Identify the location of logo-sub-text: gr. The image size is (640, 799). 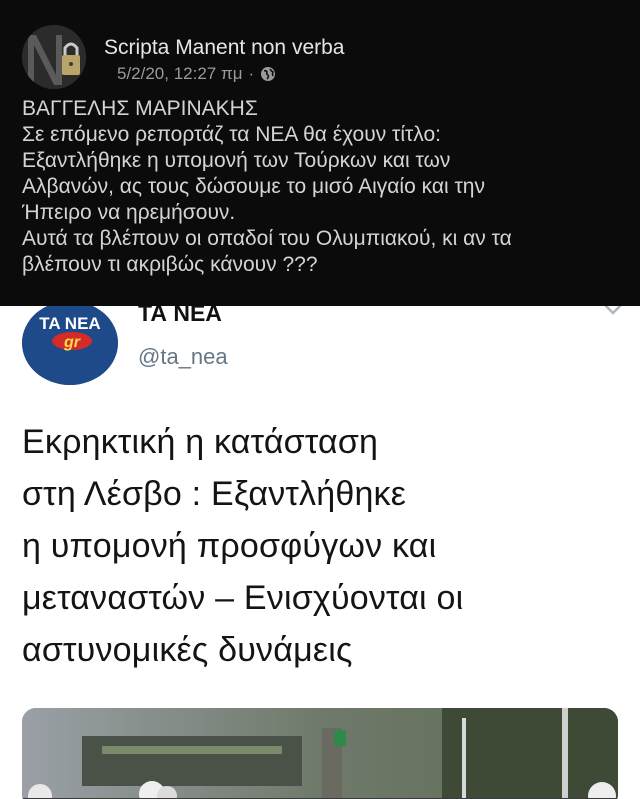
(72, 342).